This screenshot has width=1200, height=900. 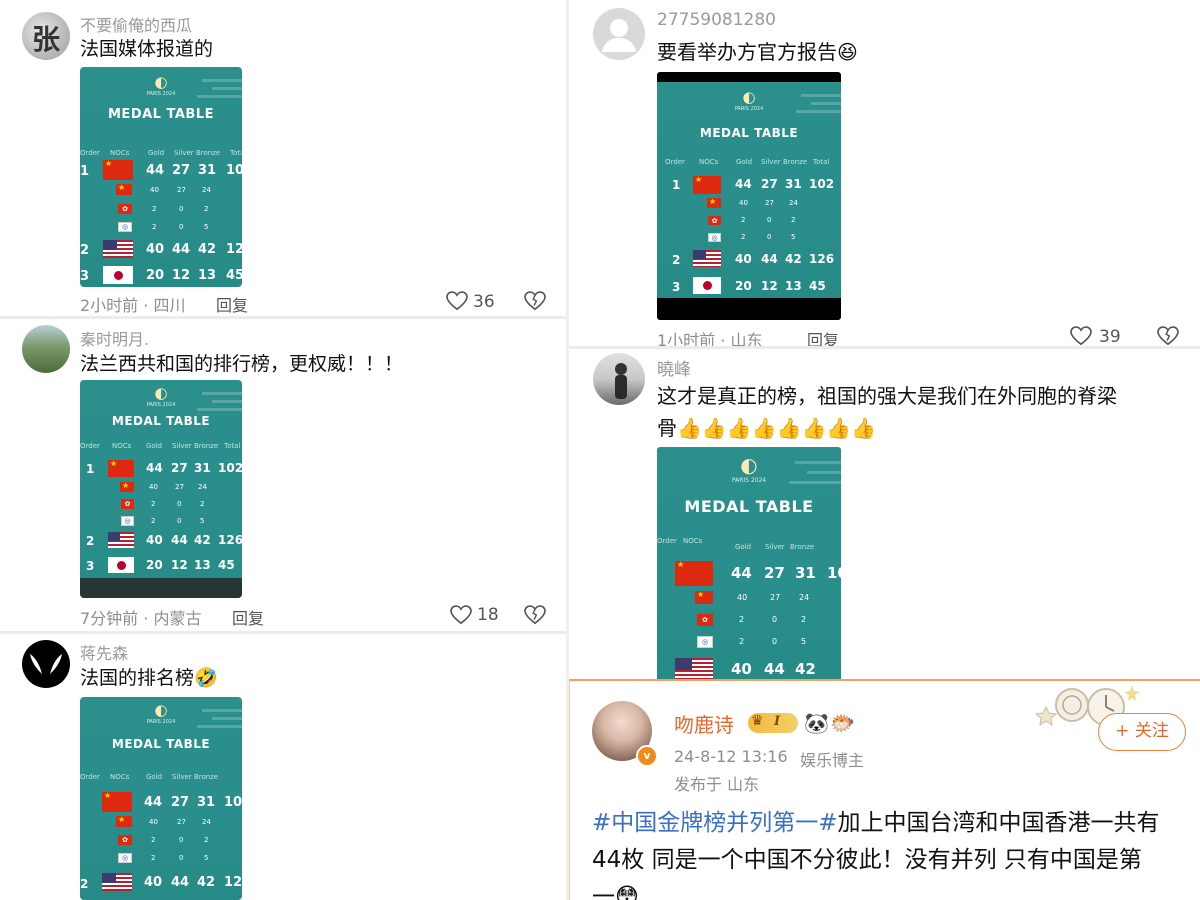 What do you see at coordinates (104, 652) in the screenshot?
I see `comment-username: 蒋先森` at bounding box center [104, 652].